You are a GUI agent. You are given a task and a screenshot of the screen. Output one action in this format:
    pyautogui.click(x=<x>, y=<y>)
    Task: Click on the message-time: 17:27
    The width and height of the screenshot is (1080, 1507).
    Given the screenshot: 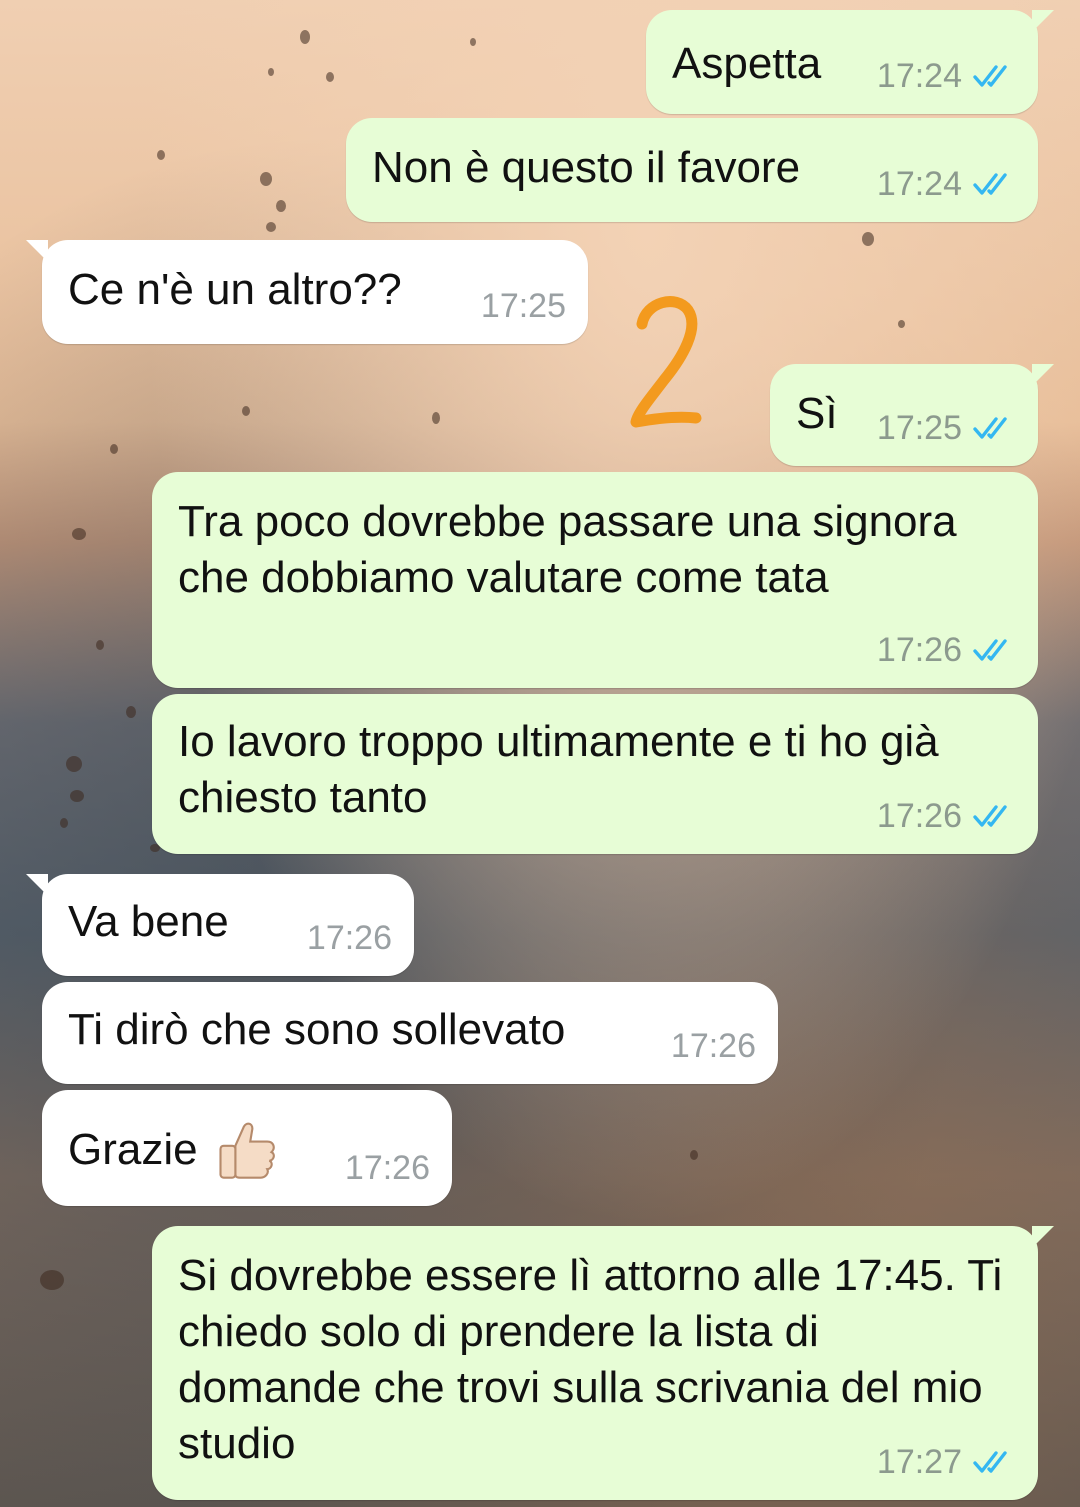 What is the action you would take?
    pyautogui.click(x=919, y=1462)
    